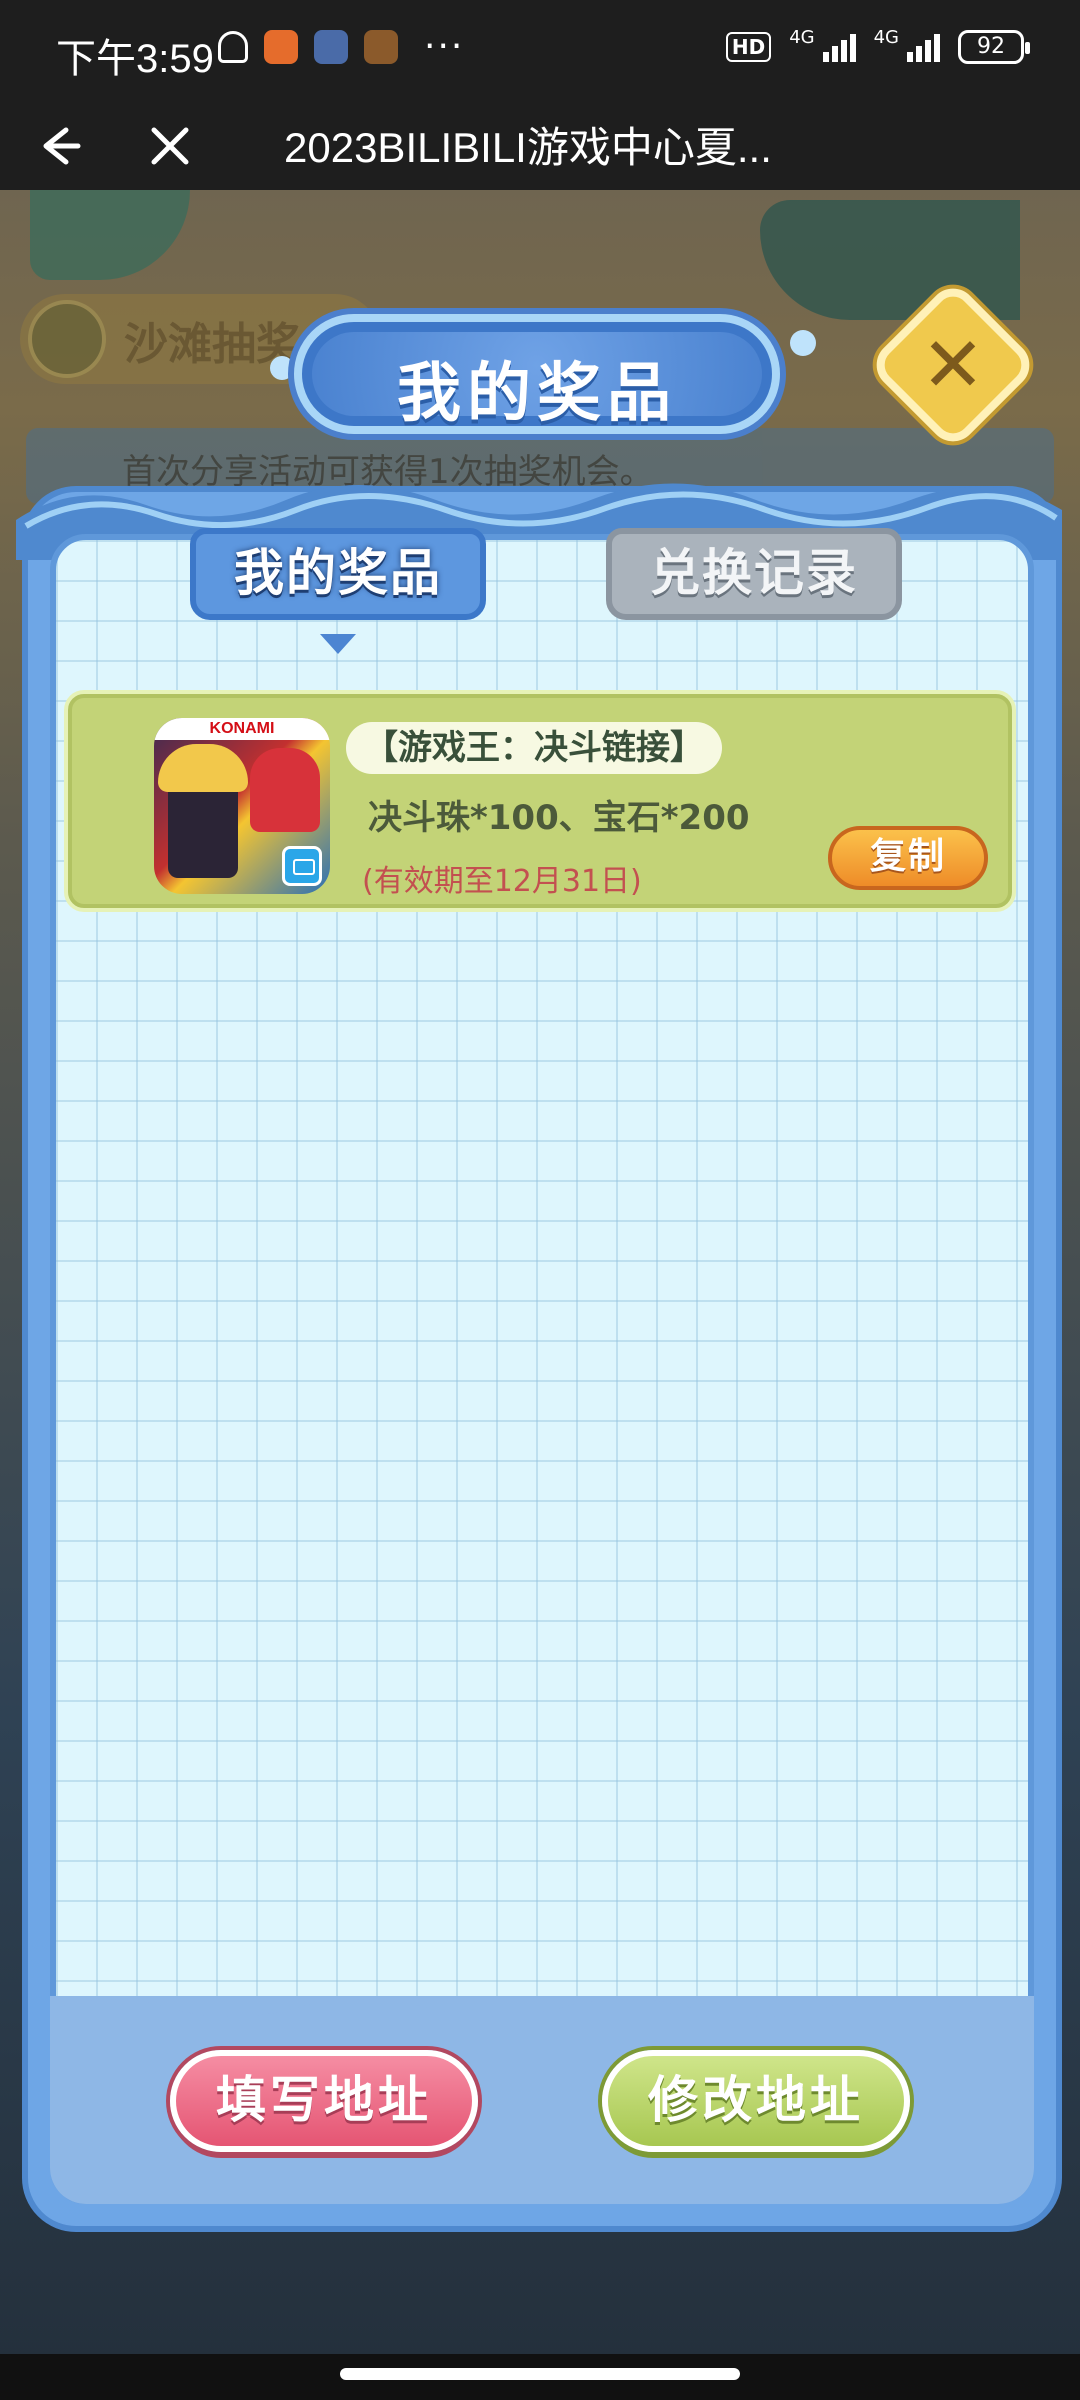 The image size is (1080, 2400). What do you see at coordinates (502, 881) in the screenshot?
I see `prize-validity: (有效期至12月31日)` at bounding box center [502, 881].